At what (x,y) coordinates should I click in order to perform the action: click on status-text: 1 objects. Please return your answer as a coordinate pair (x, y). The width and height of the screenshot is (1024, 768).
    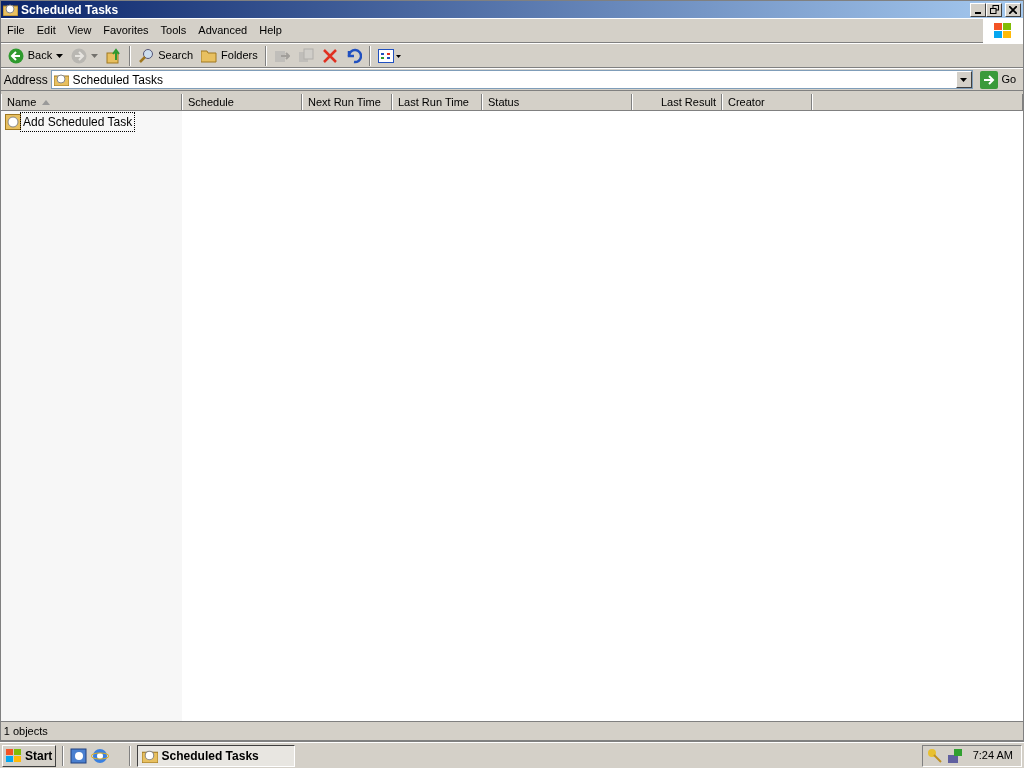
    Looking at the image, I should click on (25, 731).